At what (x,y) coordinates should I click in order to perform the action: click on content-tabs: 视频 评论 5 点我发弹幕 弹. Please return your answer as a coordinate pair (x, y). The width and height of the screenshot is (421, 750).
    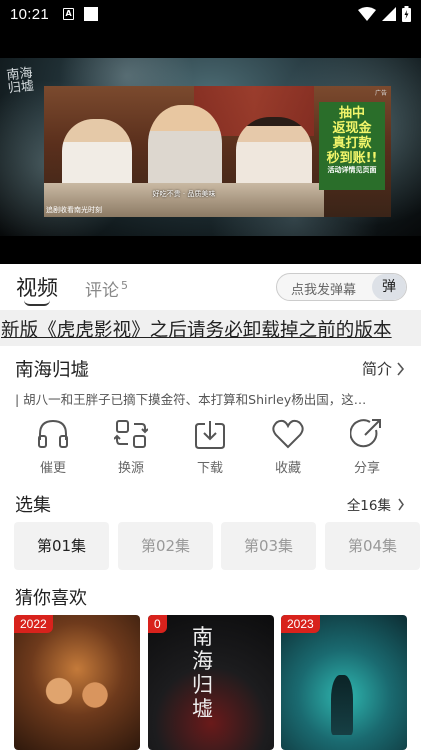
    Looking at the image, I should click on (210, 287).